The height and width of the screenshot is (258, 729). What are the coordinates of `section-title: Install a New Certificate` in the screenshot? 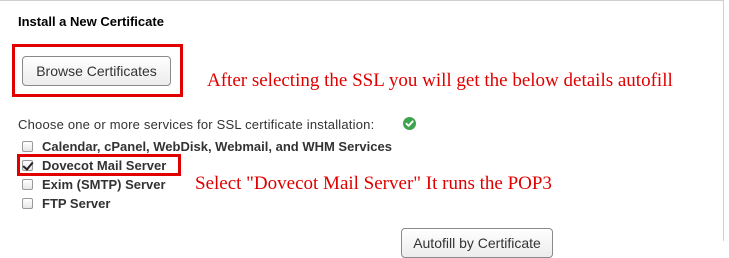 It's located at (91, 21).